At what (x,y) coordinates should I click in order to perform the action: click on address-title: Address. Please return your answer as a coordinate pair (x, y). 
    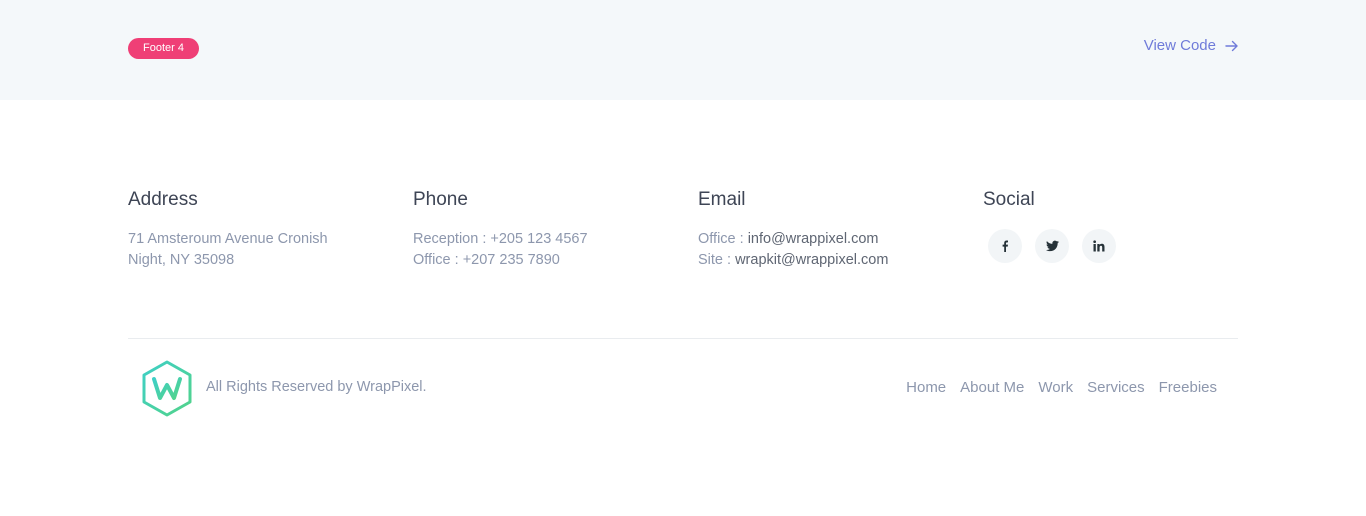
    Looking at the image, I should click on (163, 199).